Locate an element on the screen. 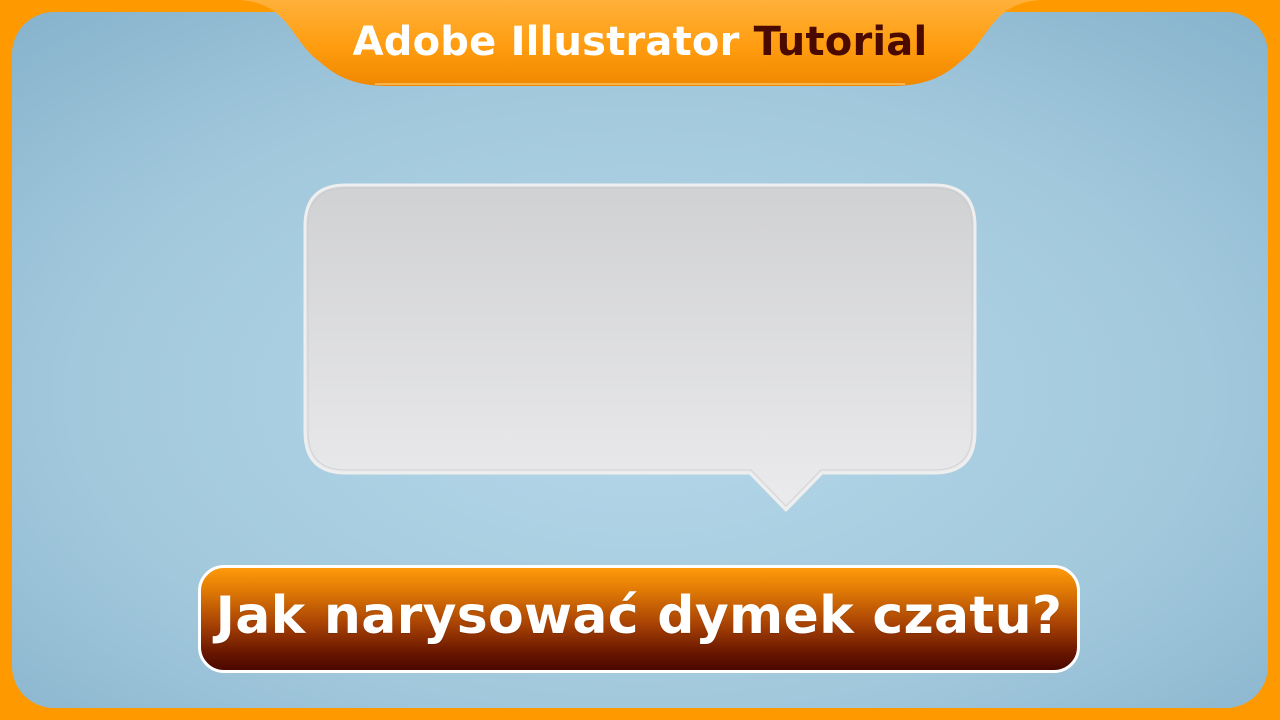  caption-banner: Jak narysować dymek czatu? is located at coordinates (639, 619).